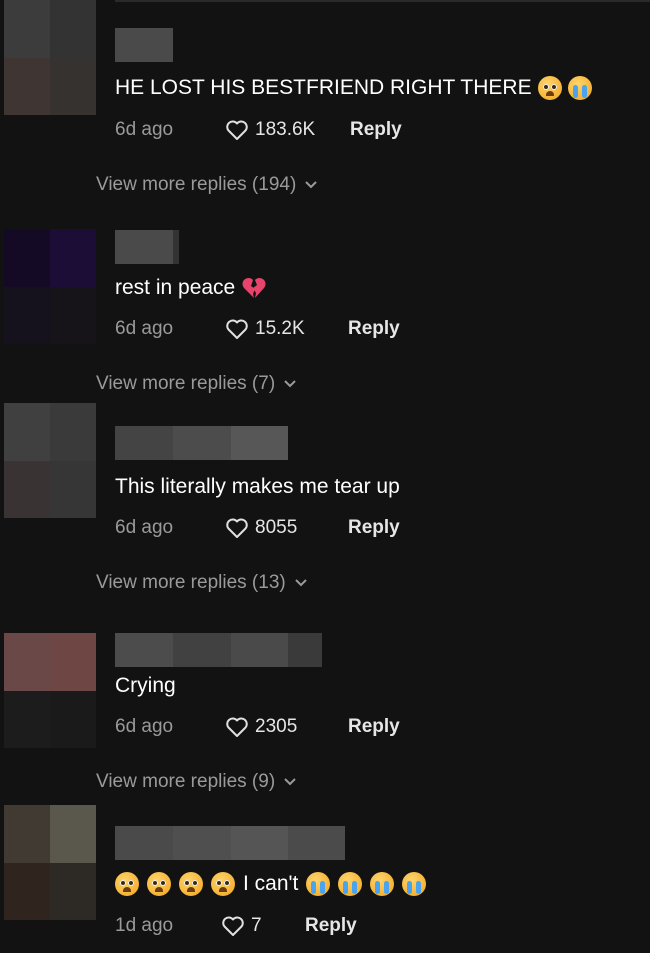 Image resolution: width=650 pixels, height=953 pixels. What do you see at coordinates (276, 726) in the screenshot?
I see `like-count: 2305` at bounding box center [276, 726].